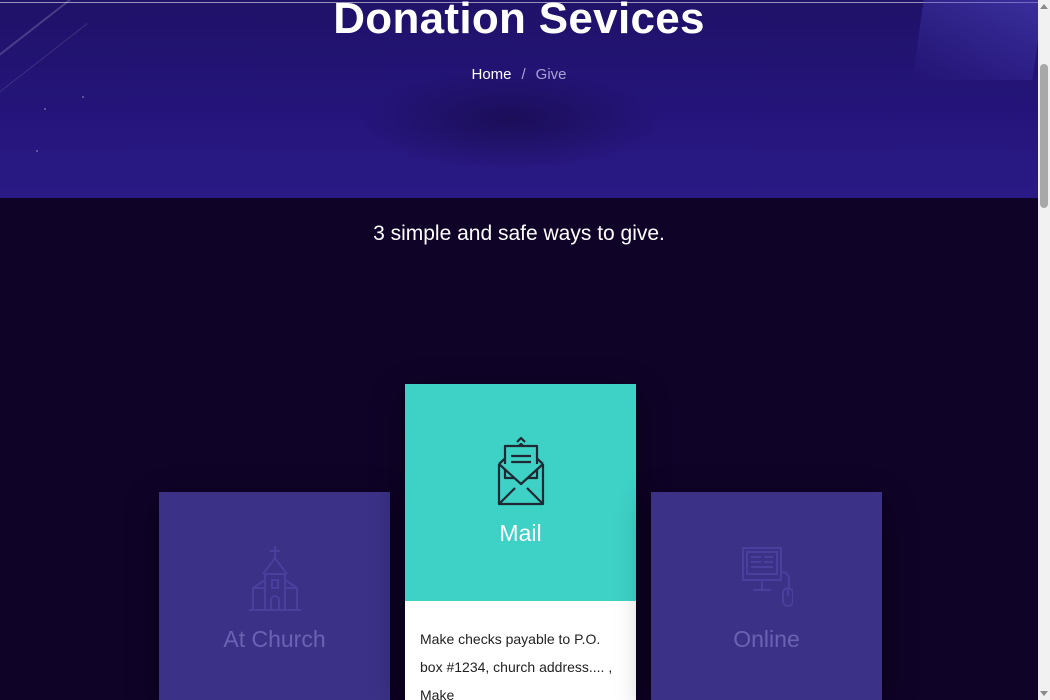 The image size is (1050, 700). What do you see at coordinates (766, 639) in the screenshot?
I see `card-label: Online` at bounding box center [766, 639].